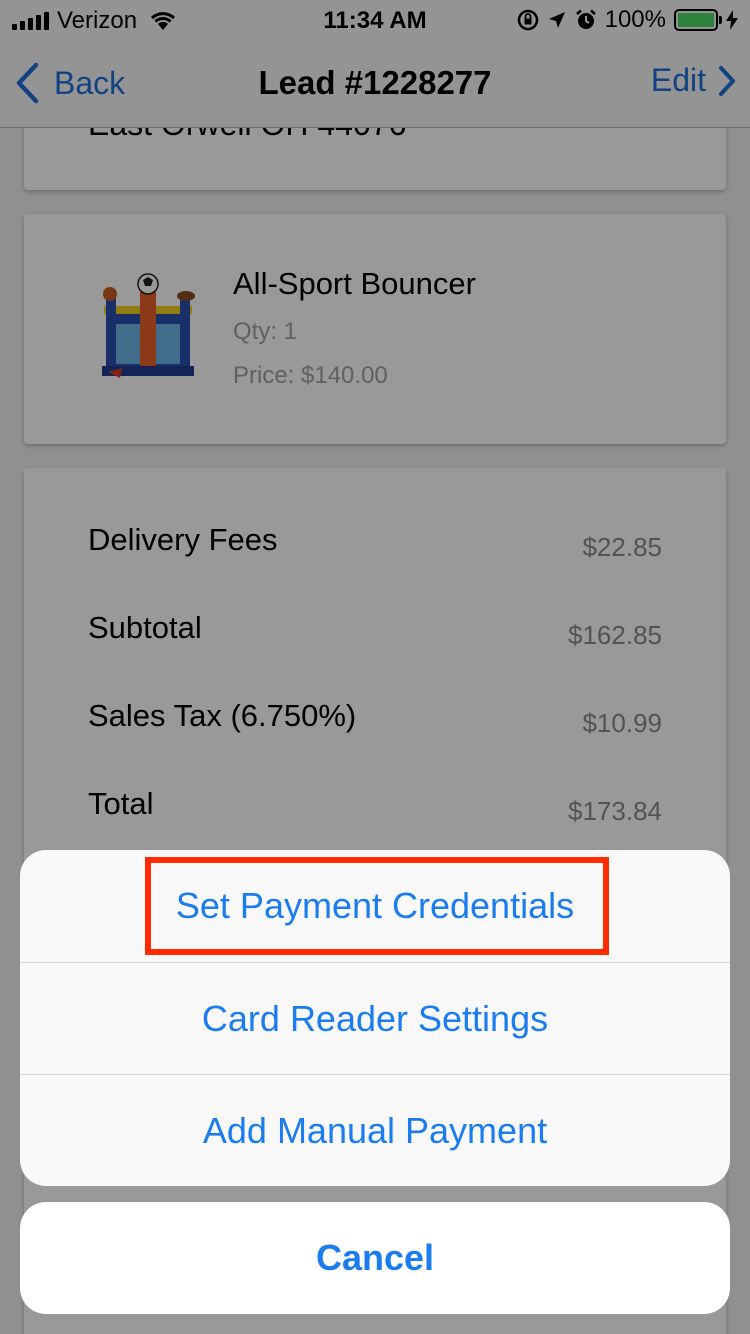 The image size is (750, 1334). I want to click on cancel-button: Cancel, so click(375, 1258).